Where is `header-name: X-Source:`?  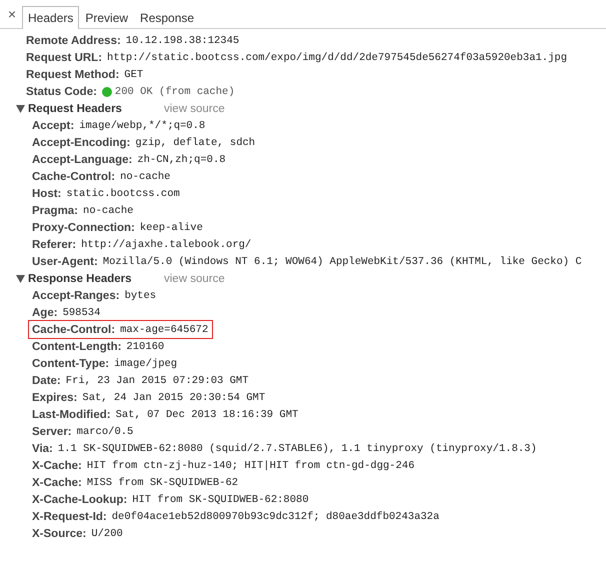
header-name: X-Source: is located at coordinates (59, 534).